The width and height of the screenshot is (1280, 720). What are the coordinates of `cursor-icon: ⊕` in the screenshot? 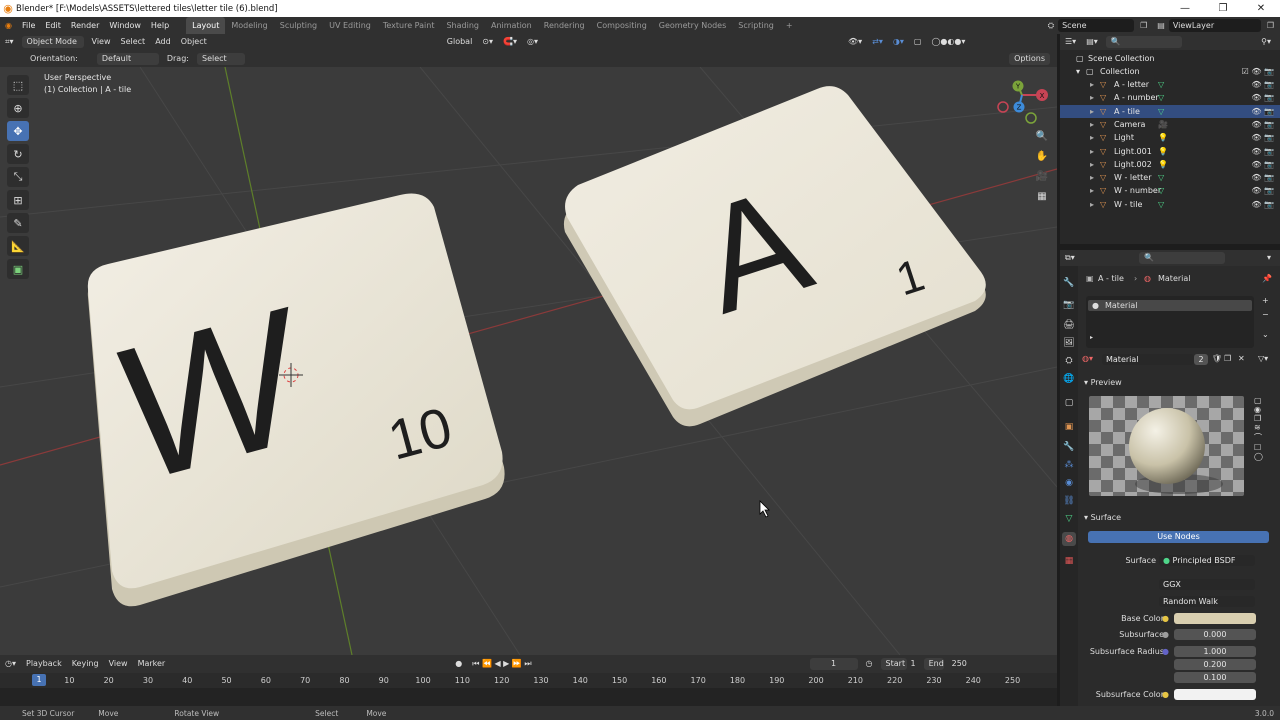 It's located at (18, 108).